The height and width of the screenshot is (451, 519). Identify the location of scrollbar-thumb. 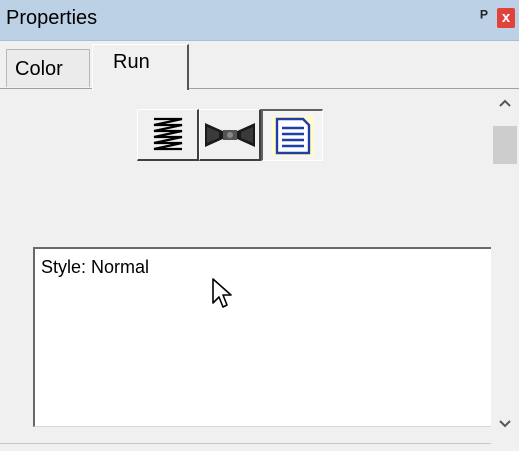
(505, 145).